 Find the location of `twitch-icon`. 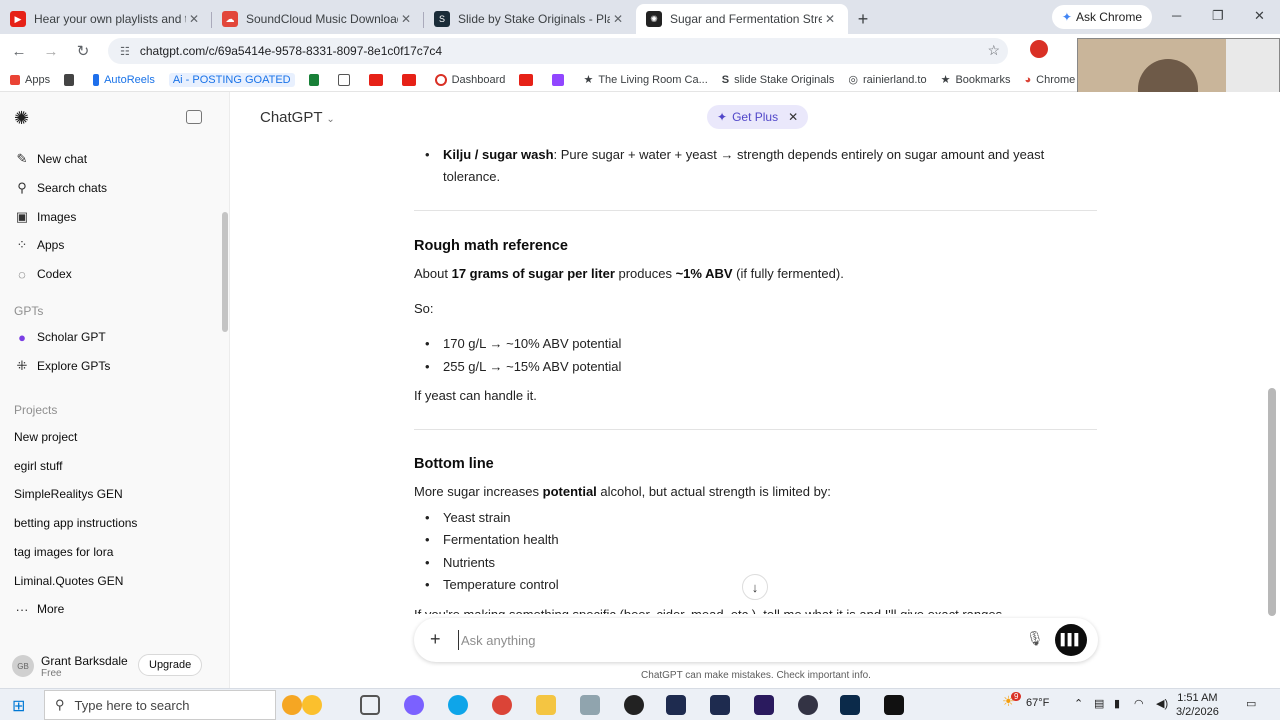

twitch-icon is located at coordinates (558, 79).